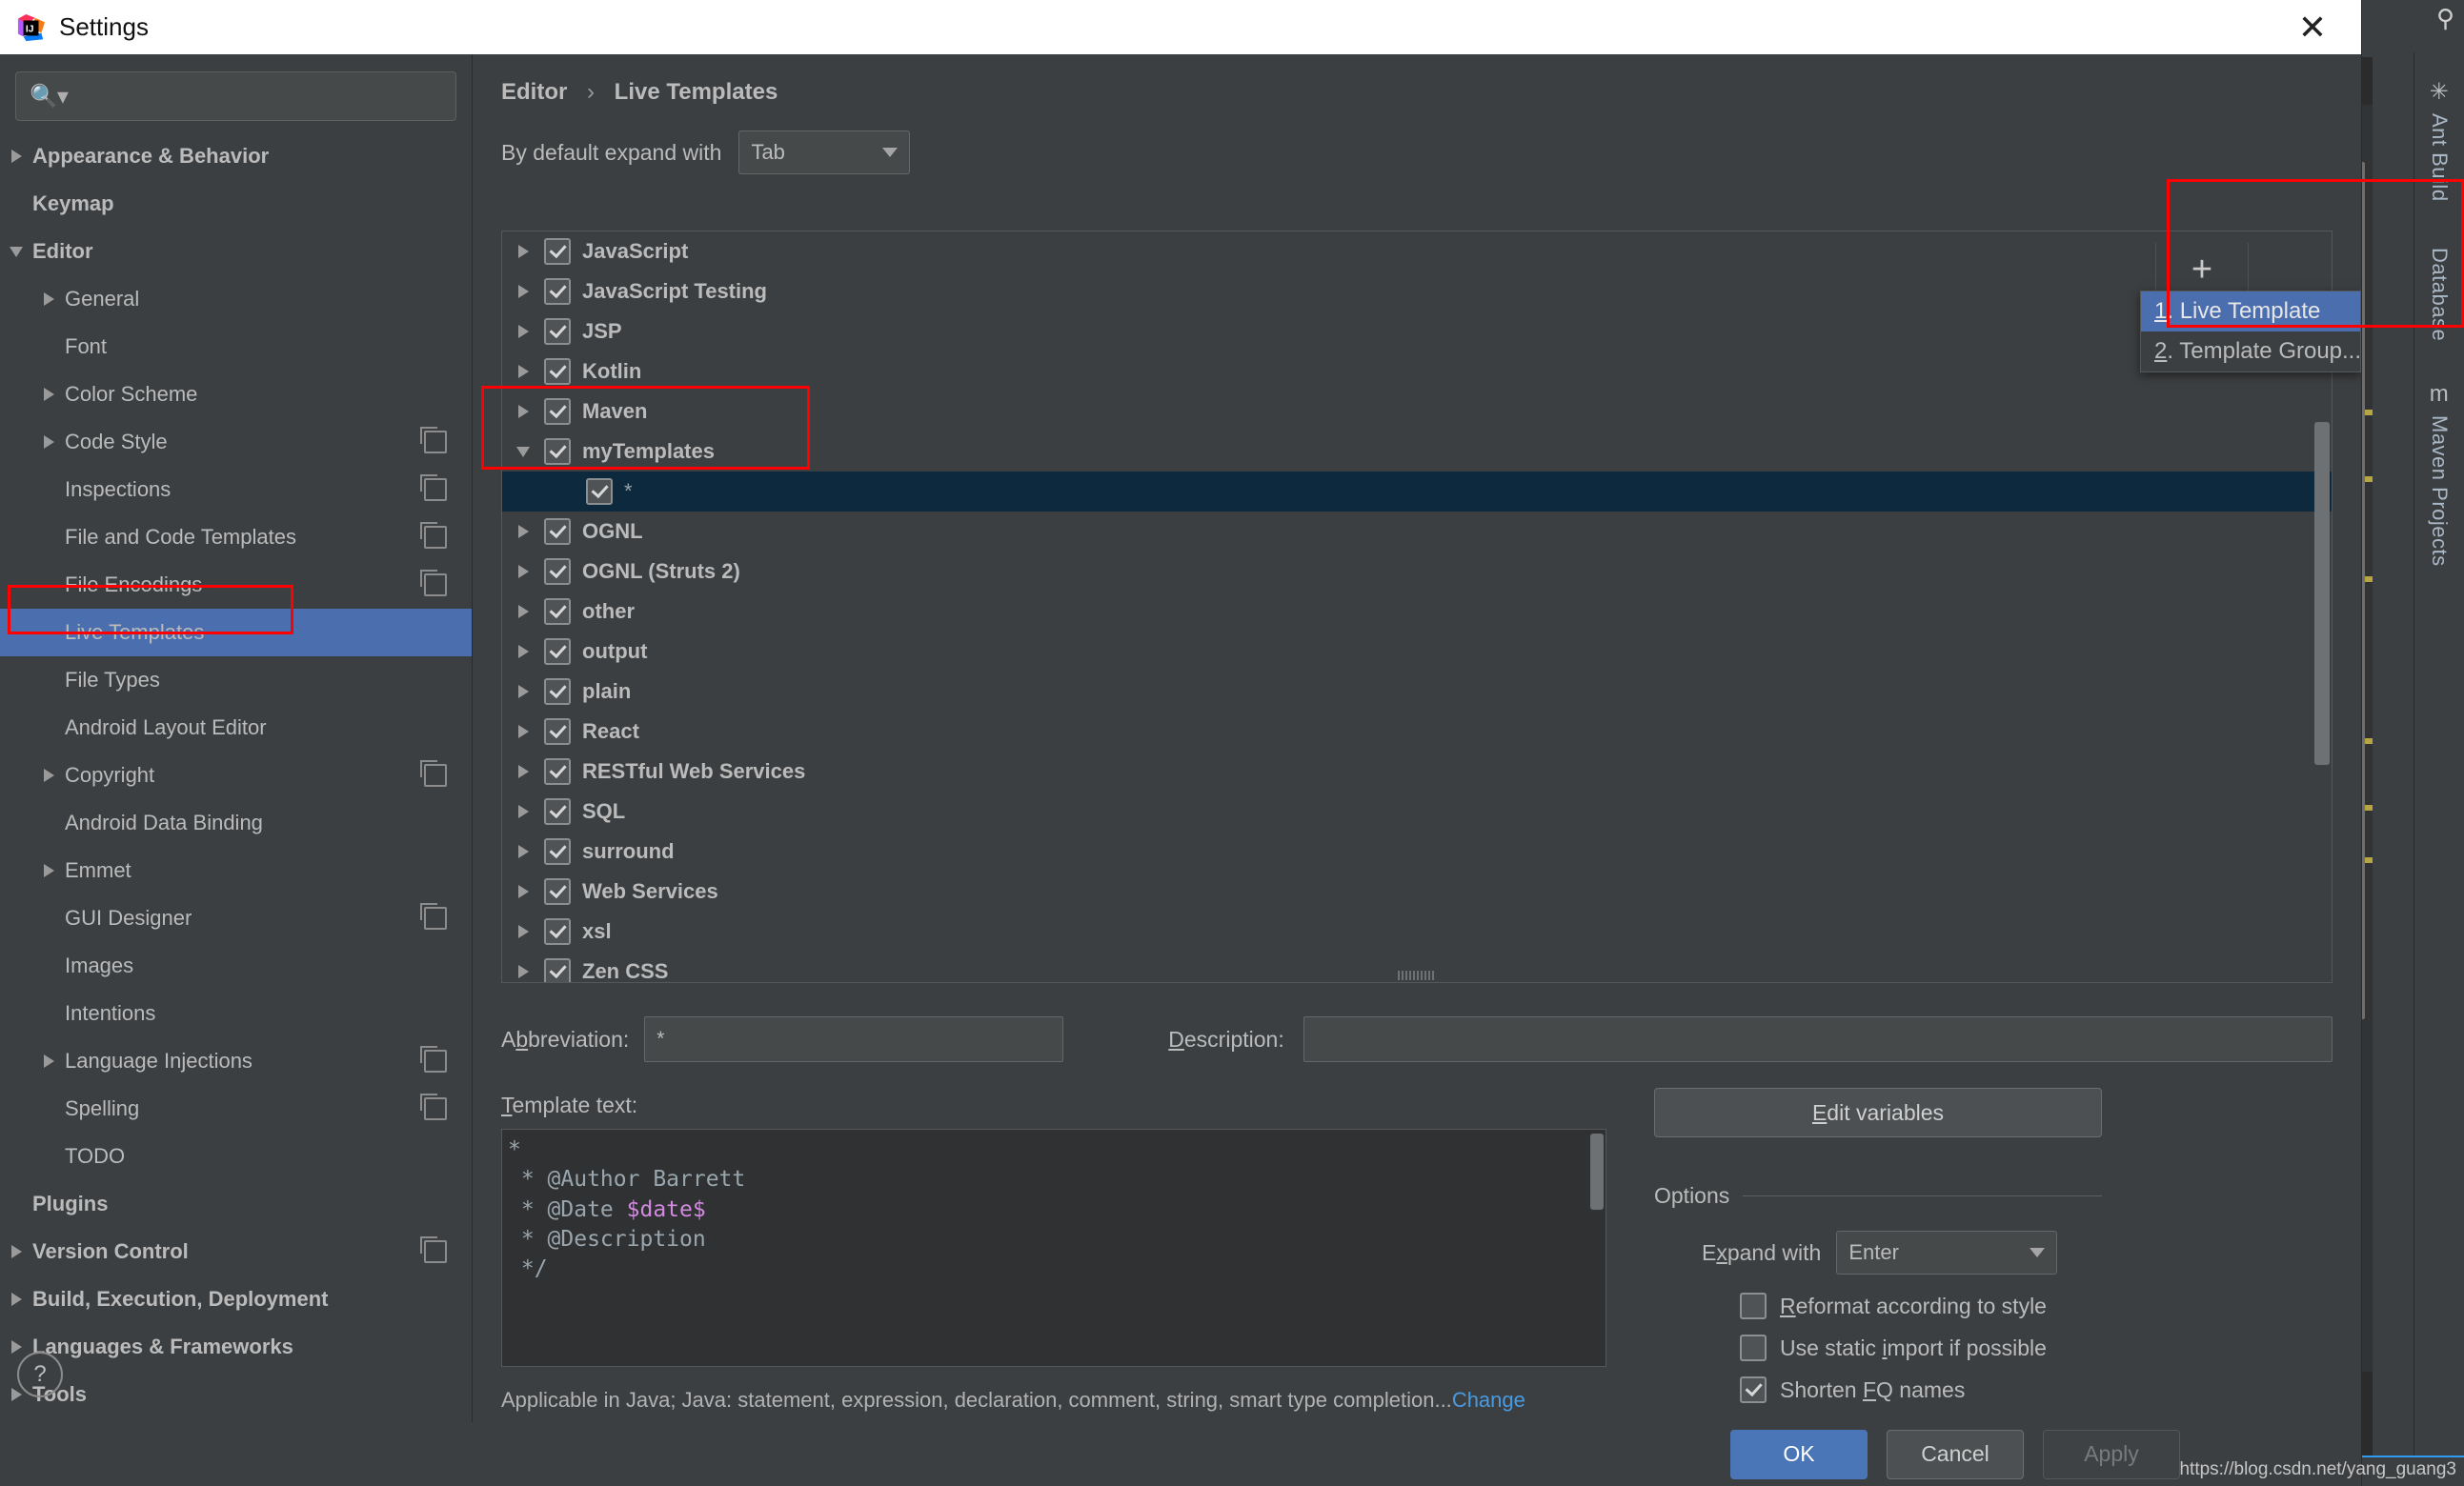 The width and height of the screenshot is (2464, 1486). I want to click on tool-window-maven-projects: m Maven Projects, so click(2439, 474).